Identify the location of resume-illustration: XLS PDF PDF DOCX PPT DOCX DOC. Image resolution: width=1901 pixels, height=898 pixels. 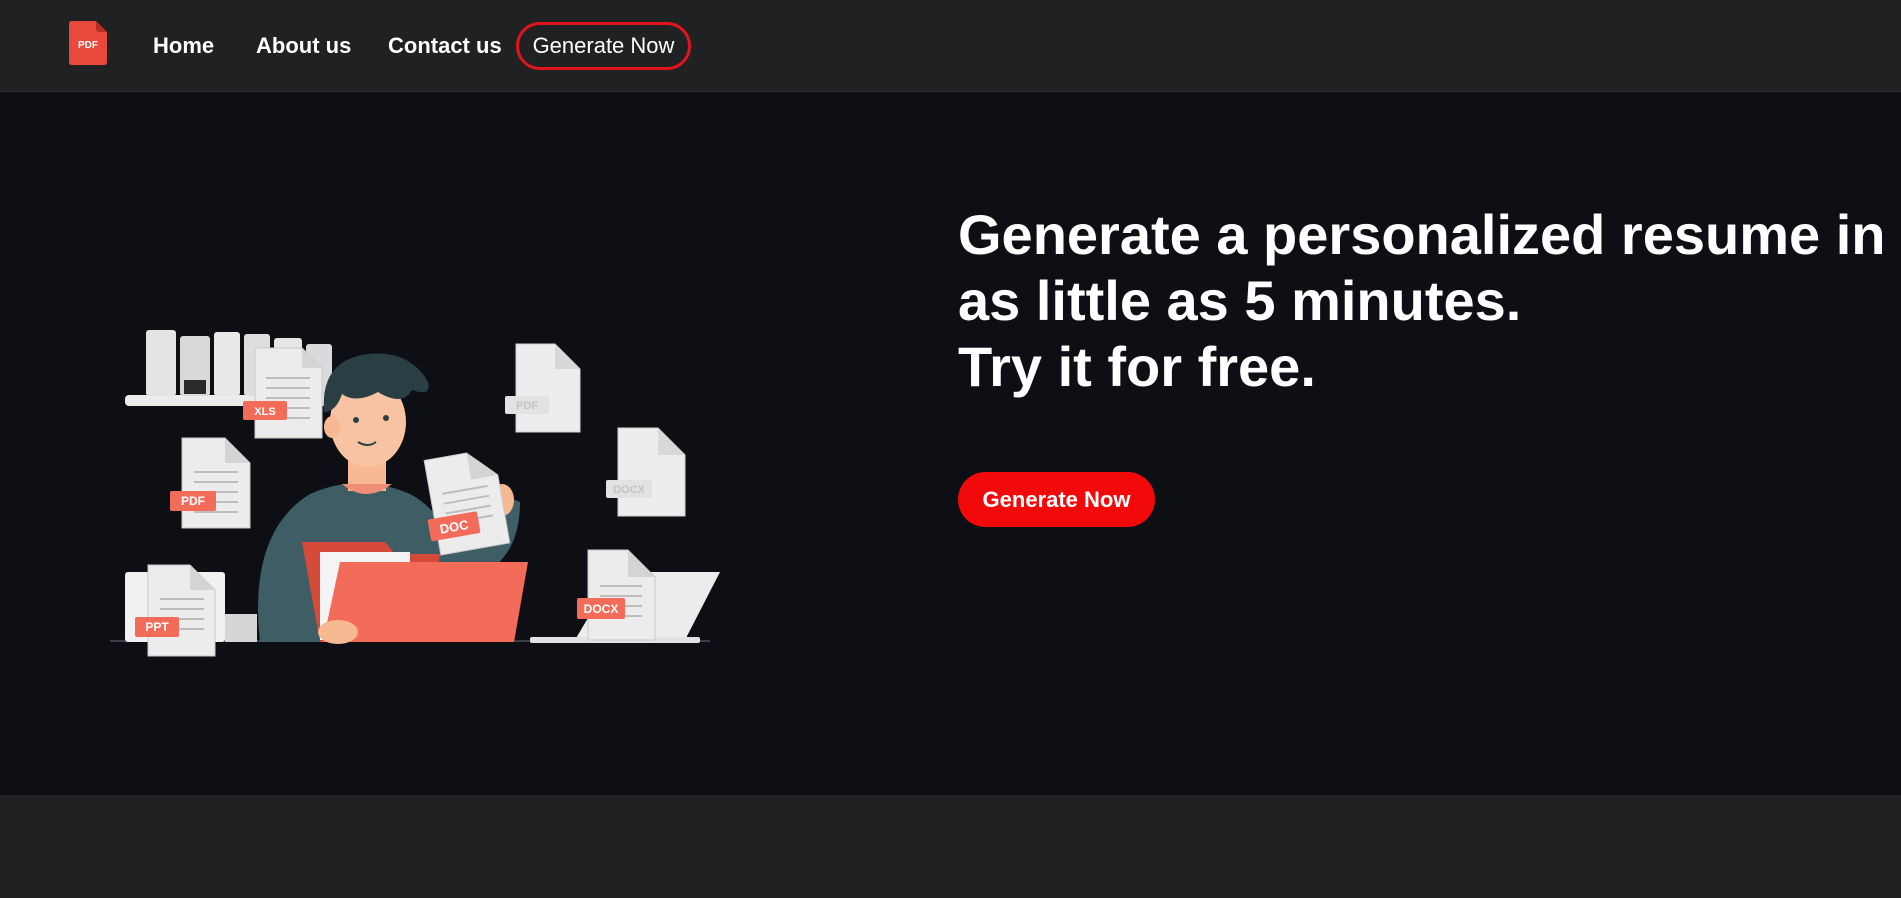
(415, 493).